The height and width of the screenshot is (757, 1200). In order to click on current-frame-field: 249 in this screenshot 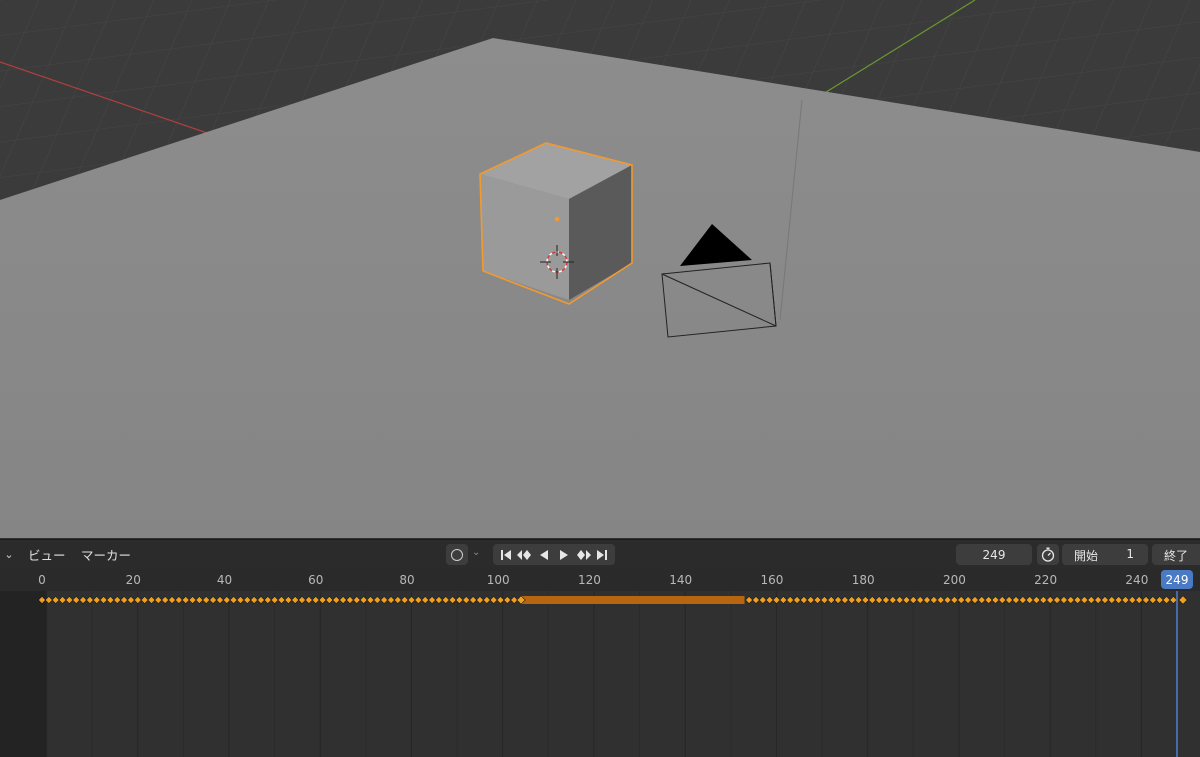, I will do `click(994, 554)`.